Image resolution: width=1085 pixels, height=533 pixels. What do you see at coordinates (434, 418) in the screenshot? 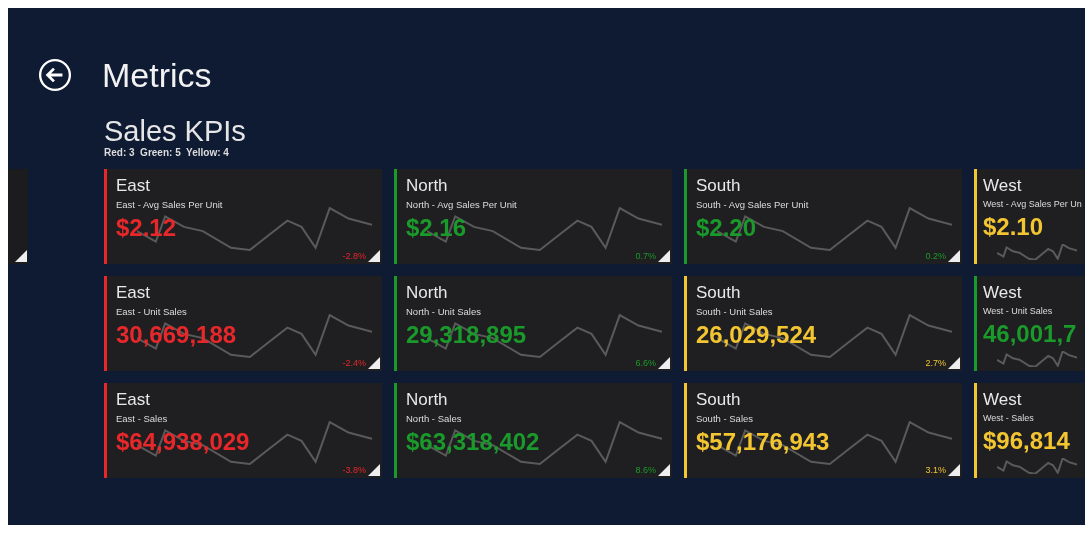
I see `measure-label: North - Sales` at bounding box center [434, 418].